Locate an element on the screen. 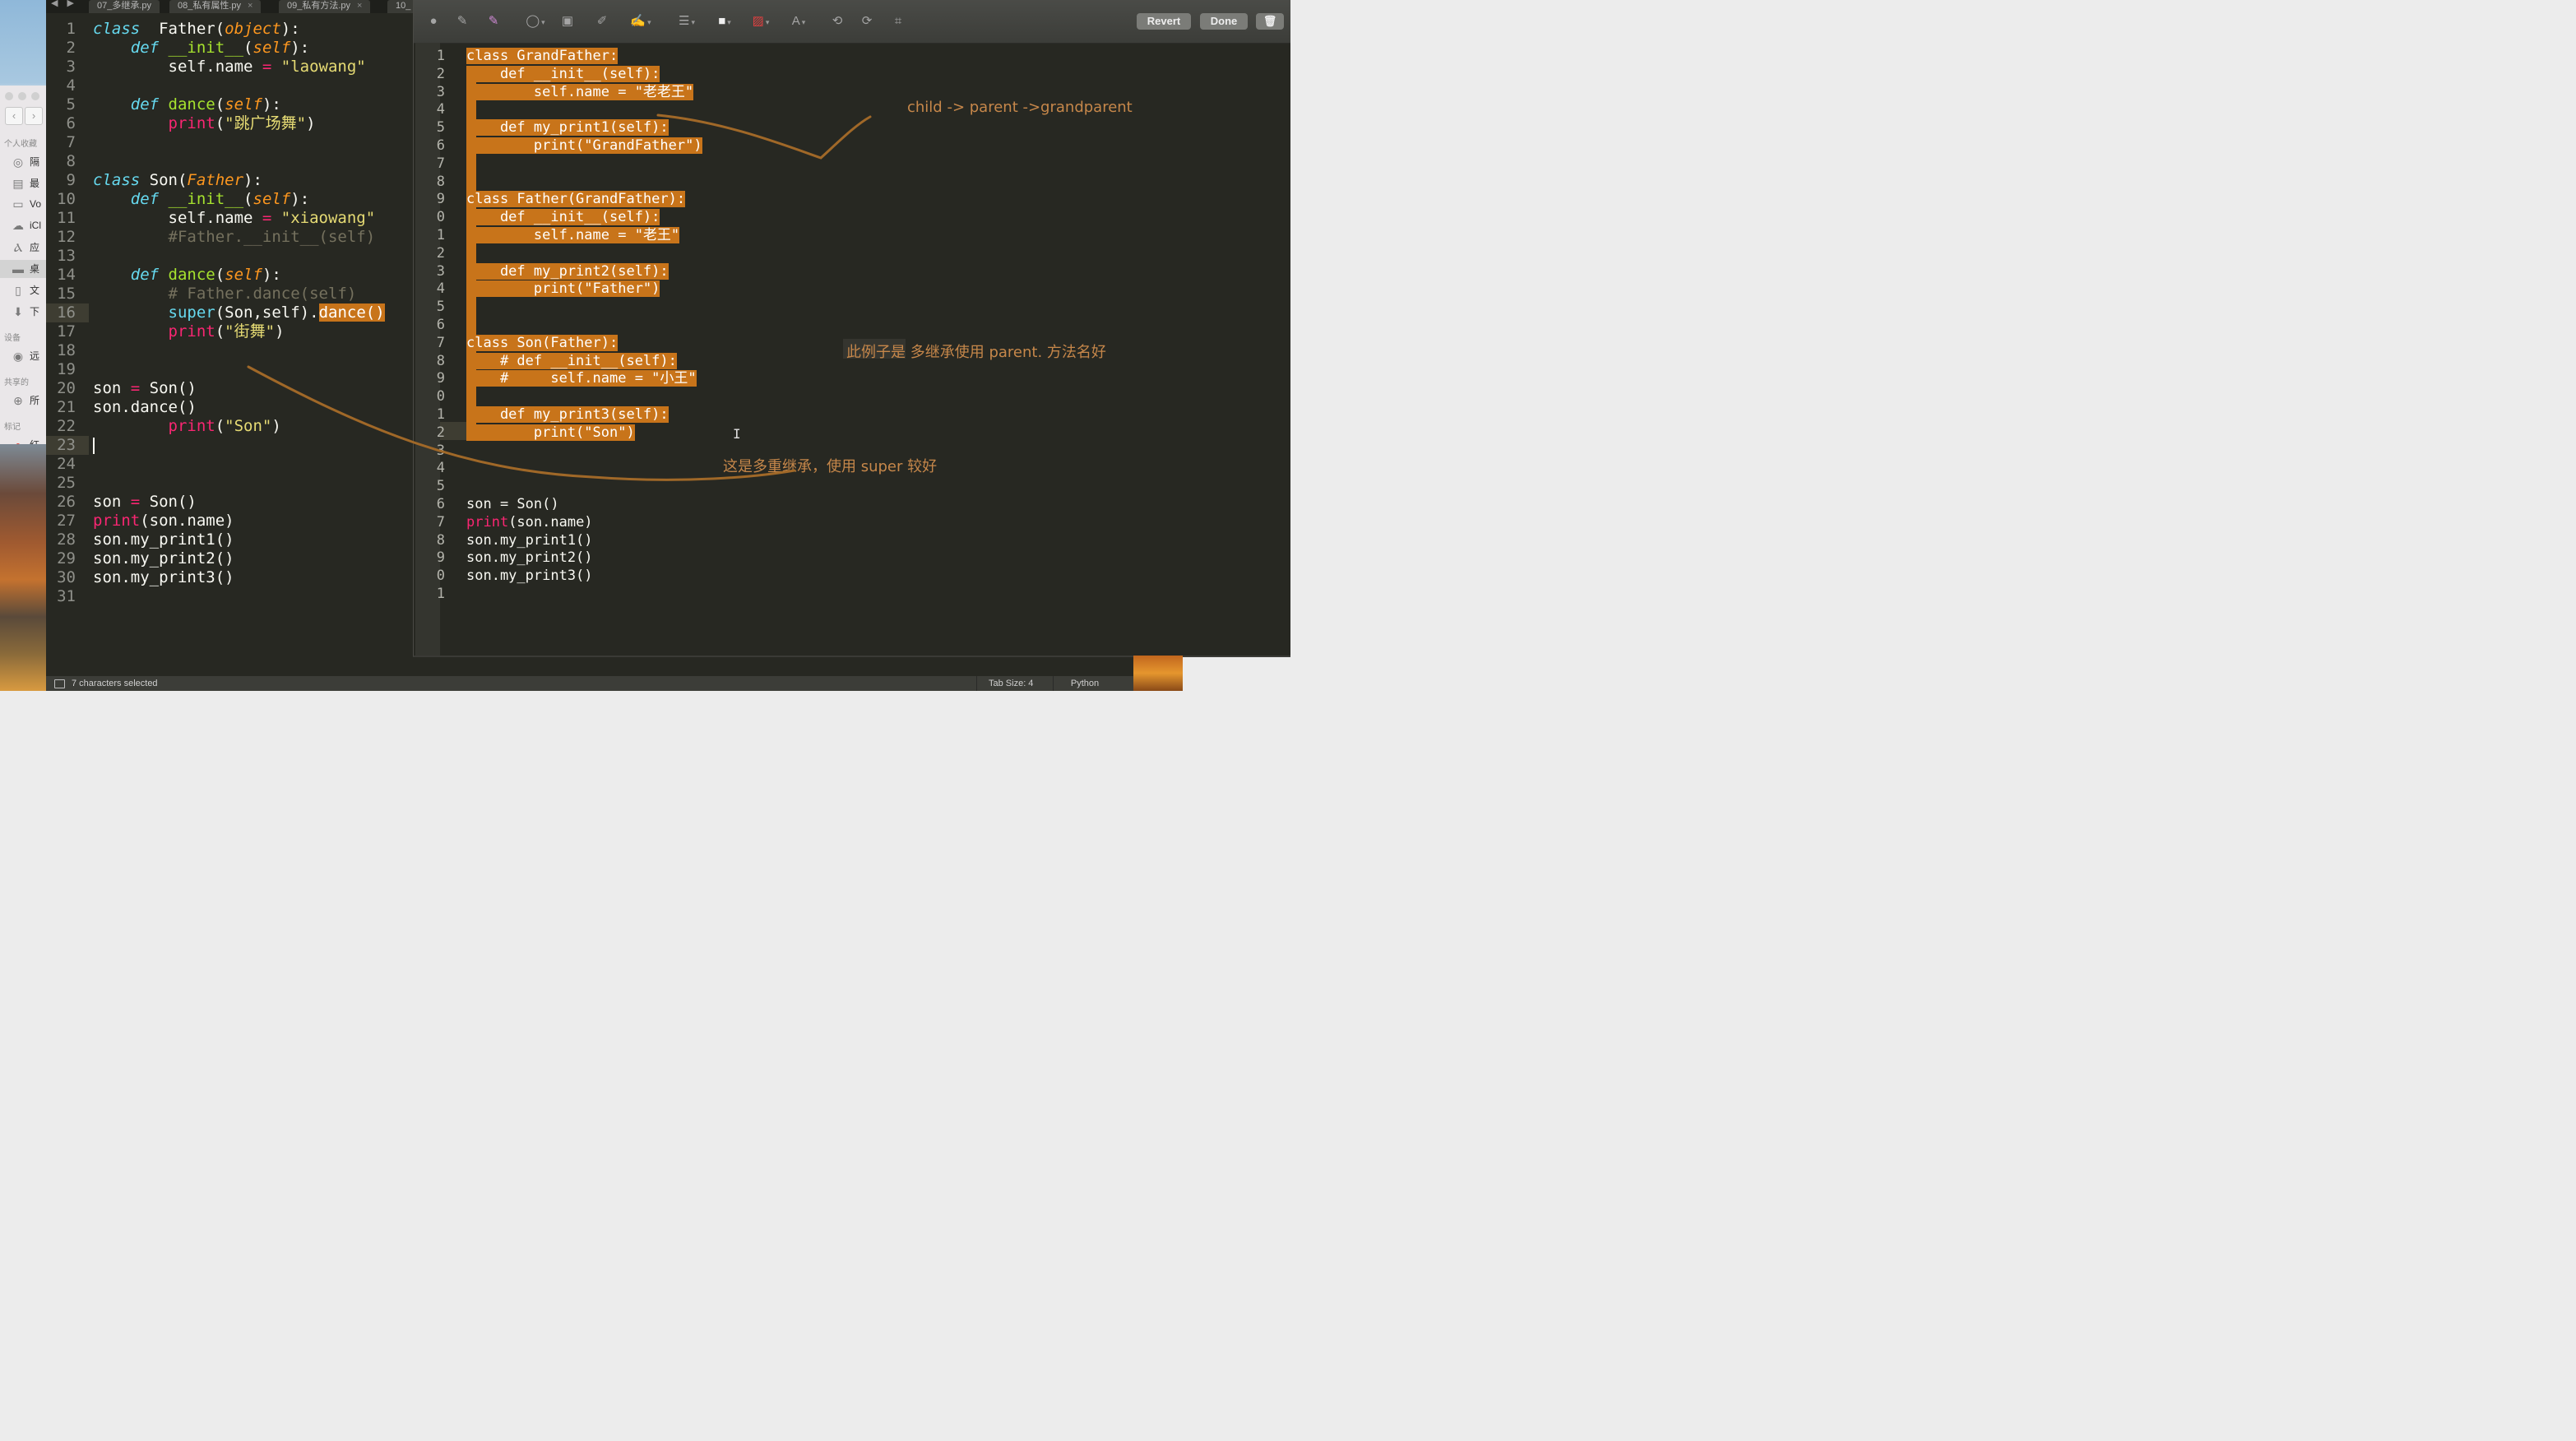 The image size is (2576, 1441). text-style-icon: A ▾ is located at coordinates (799, 21).